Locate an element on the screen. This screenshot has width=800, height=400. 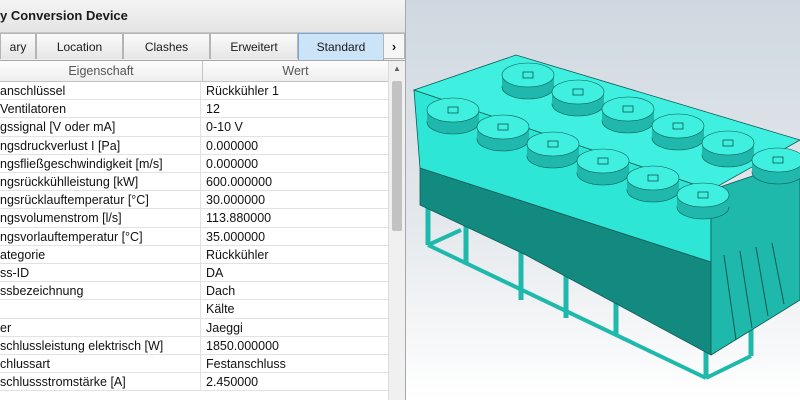
grid-scrollbar: ▲ is located at coordinates (396, 230).